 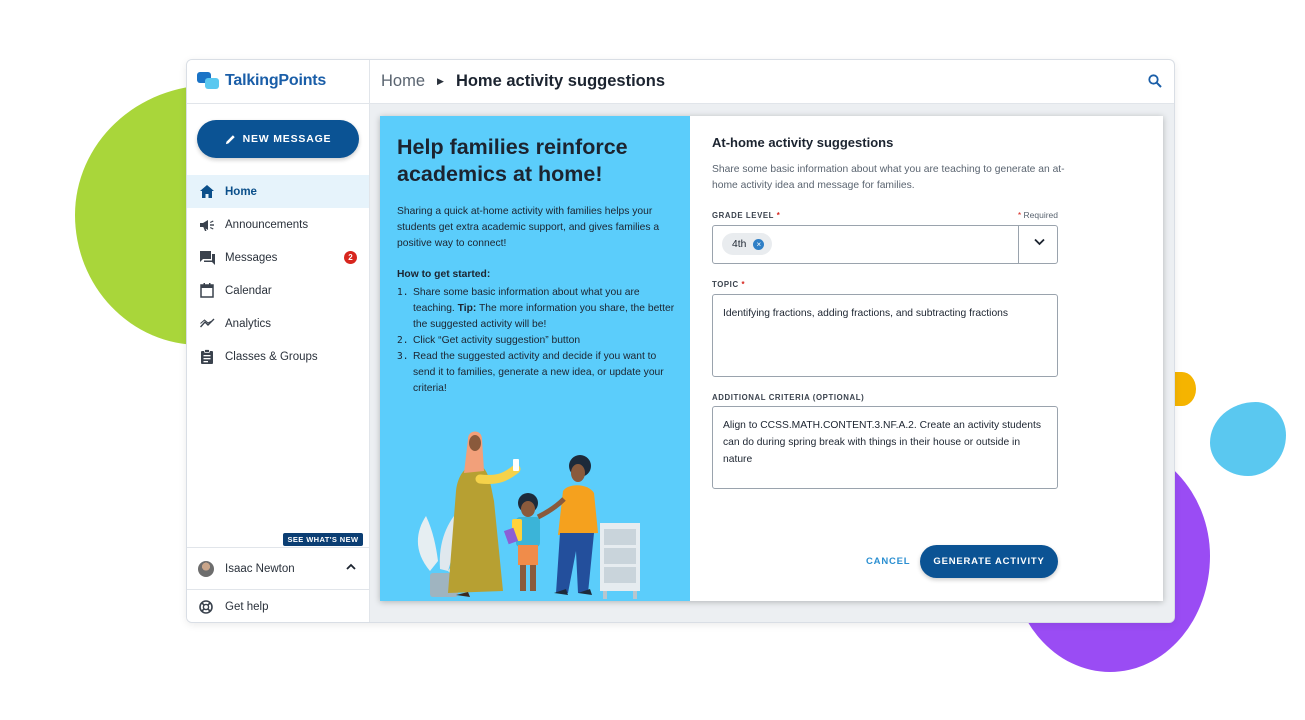 I want to click on generate-activity-button: GENERATE ACTIVITY, so click(x=989, y=561).